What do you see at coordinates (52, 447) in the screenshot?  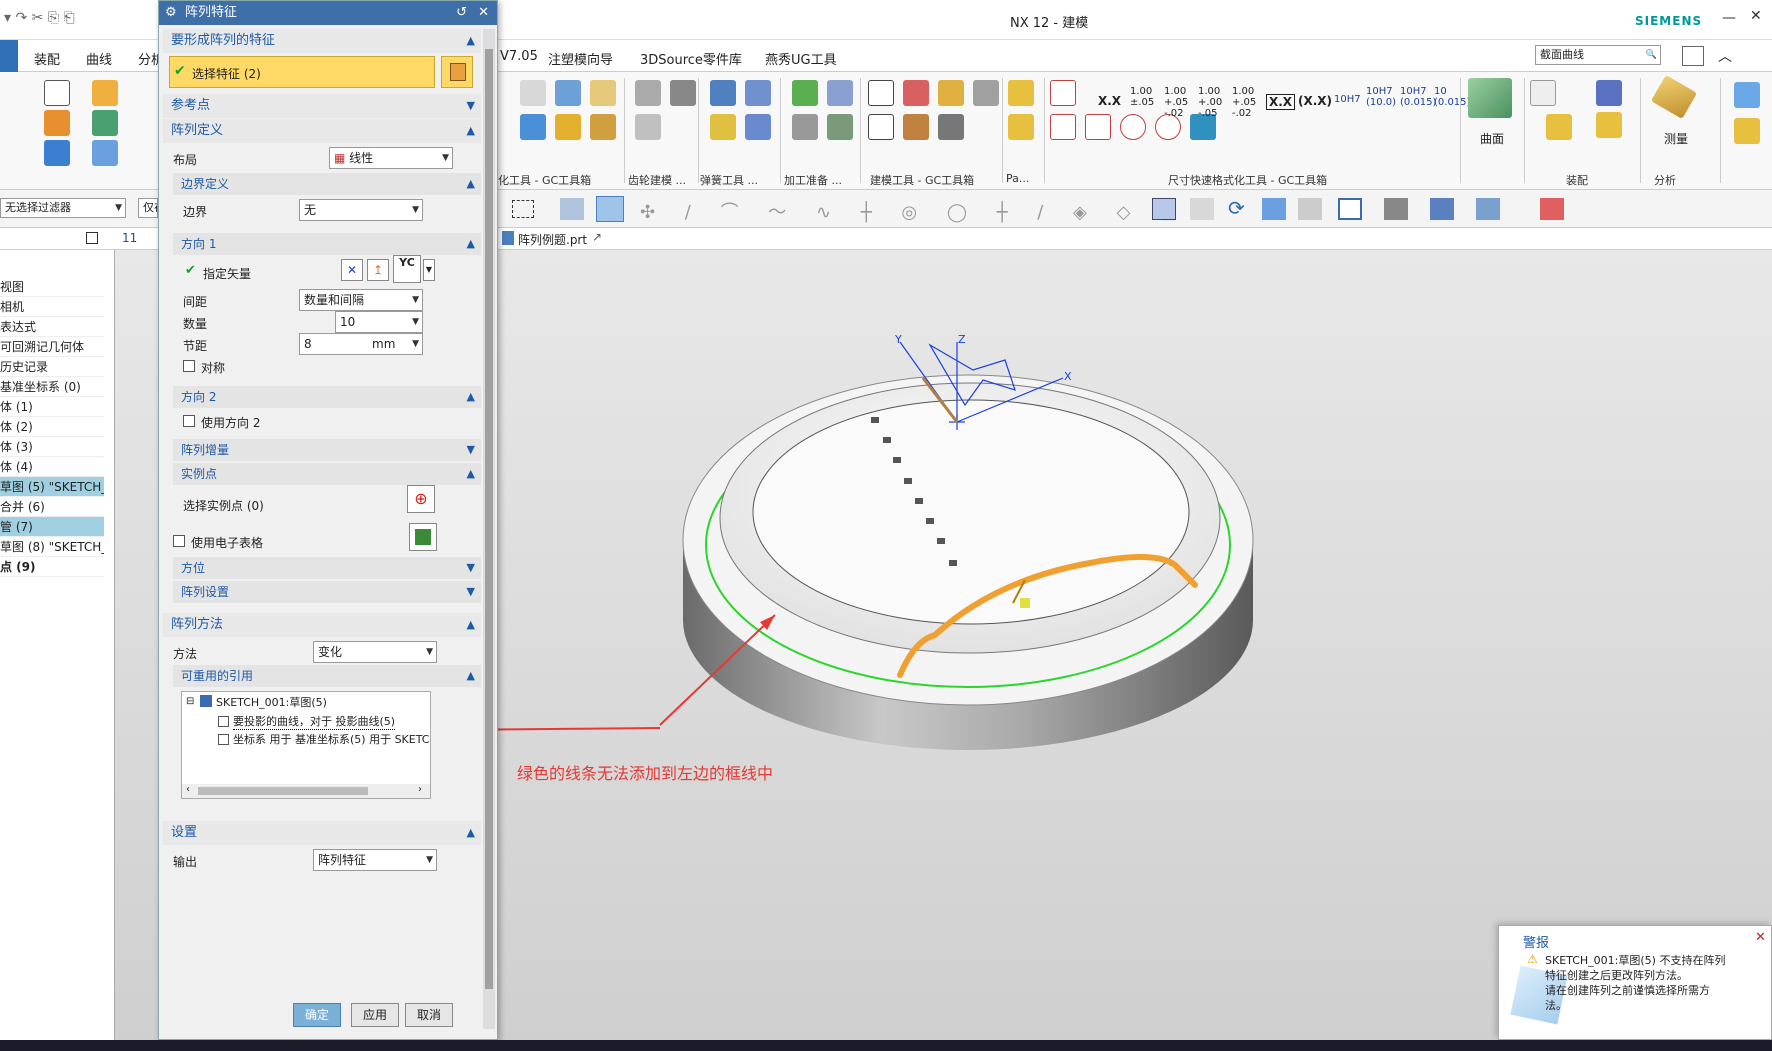 I see `nav-item-body-3: 体 (3)` at bounding box center [52, 447].